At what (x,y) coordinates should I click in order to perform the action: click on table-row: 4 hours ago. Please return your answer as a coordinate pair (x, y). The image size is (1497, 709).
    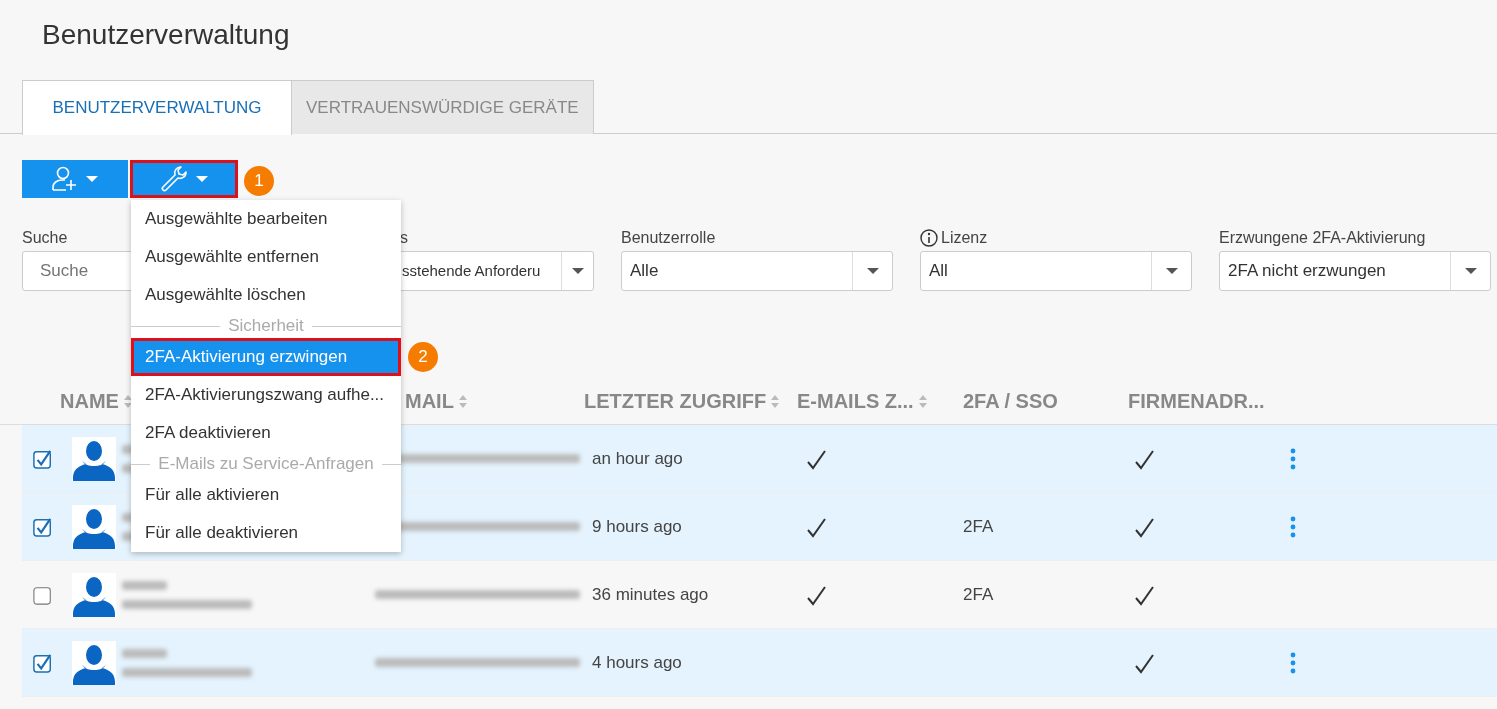
    Looking at the image, I should click on (759, 663).